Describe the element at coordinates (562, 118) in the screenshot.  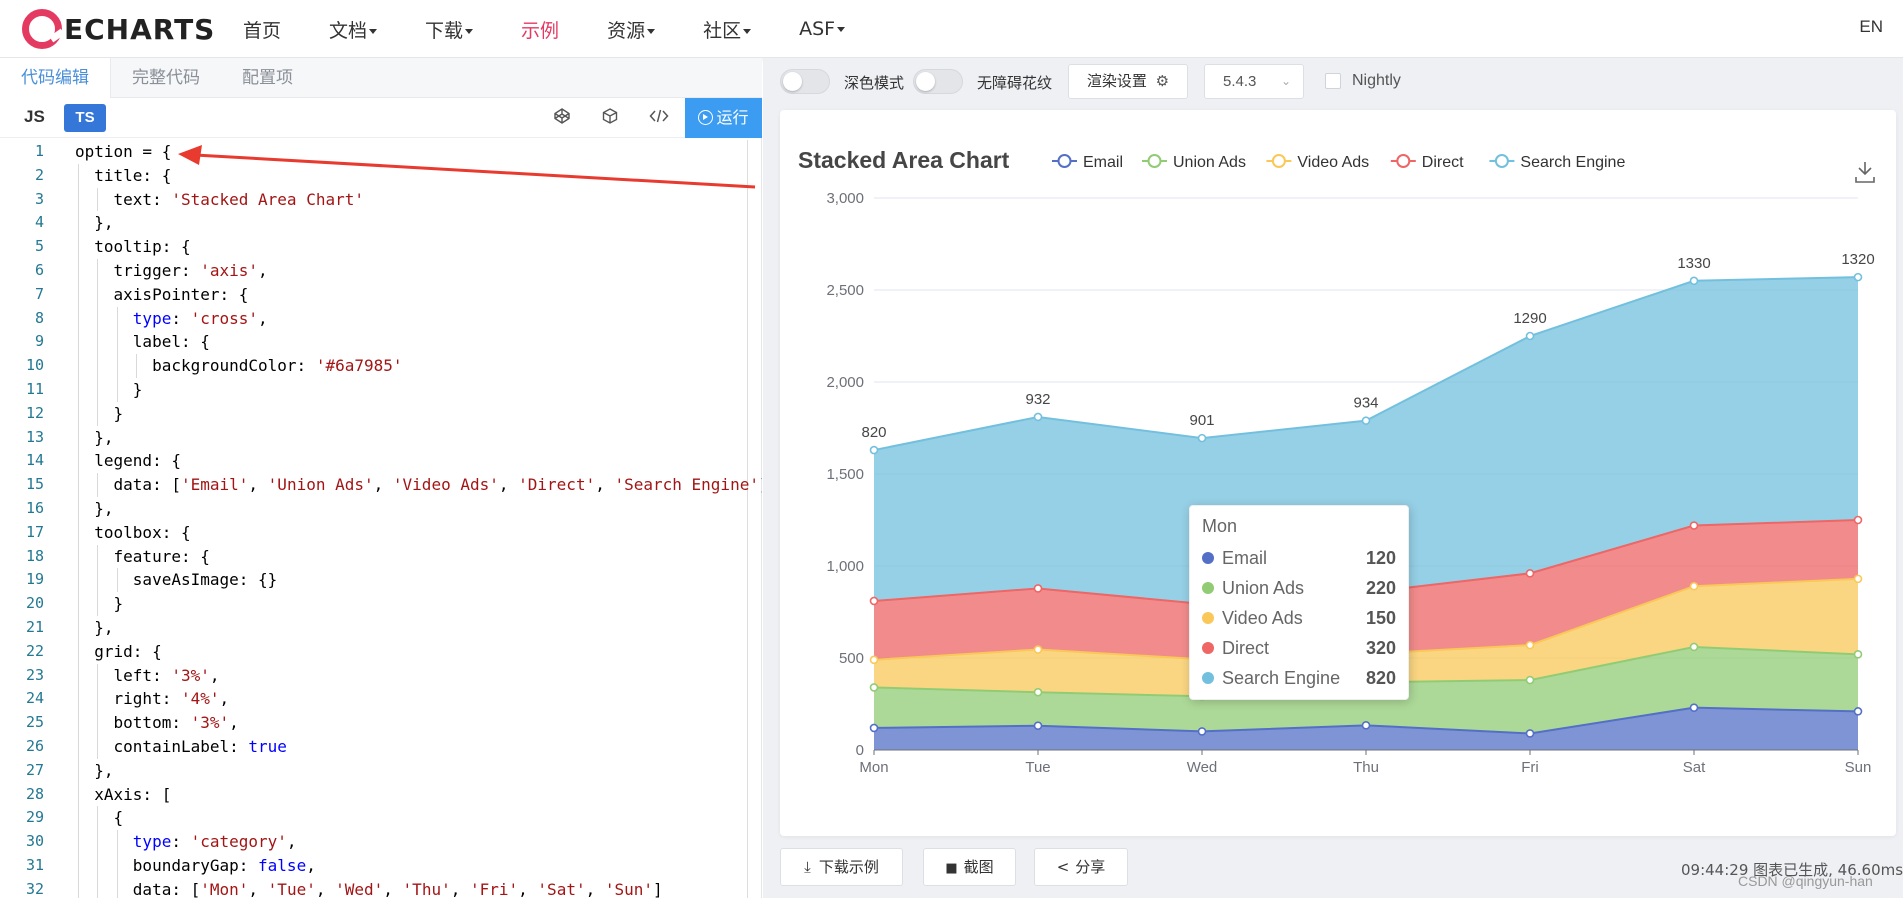
I see `codepen-icon` at that location.